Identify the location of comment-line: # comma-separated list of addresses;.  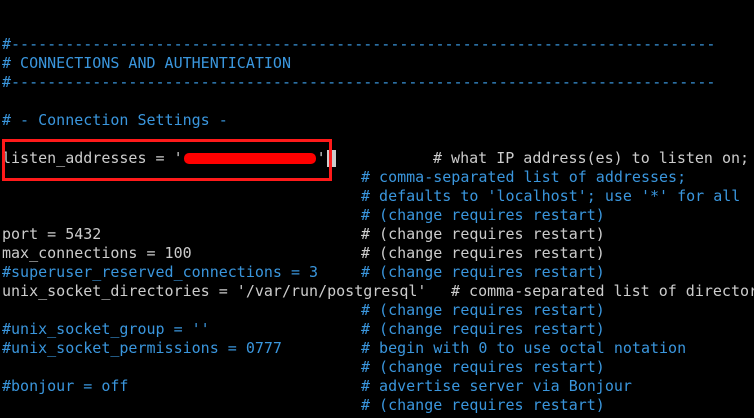
(524, 177).